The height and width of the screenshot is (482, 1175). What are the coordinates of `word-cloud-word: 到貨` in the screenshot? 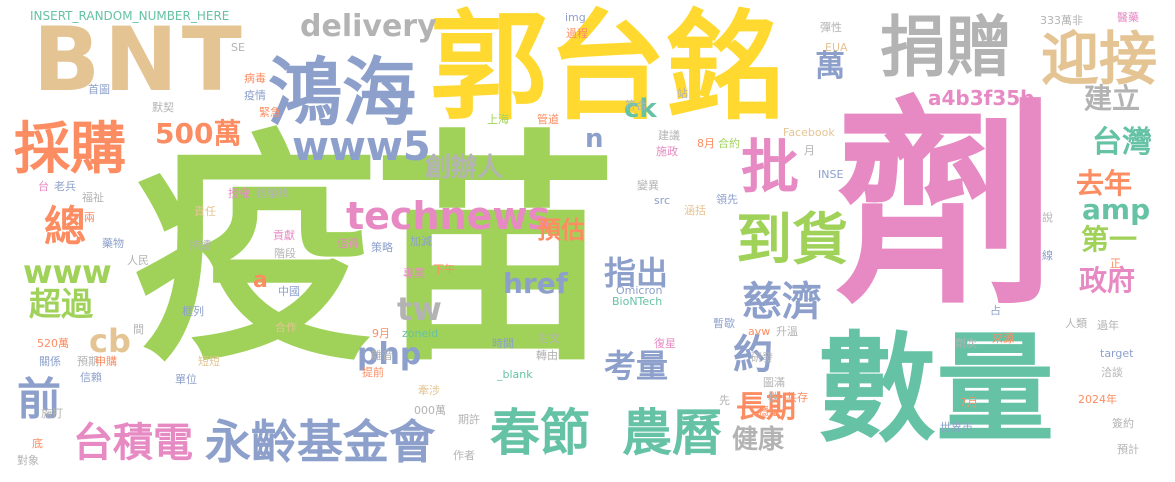 It's located at (792, 240).